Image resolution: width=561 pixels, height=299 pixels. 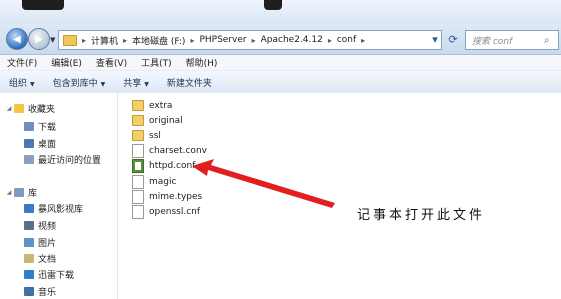 I want to click on annotation-text: 记事本打开此文件, so click(x=421, y=215).